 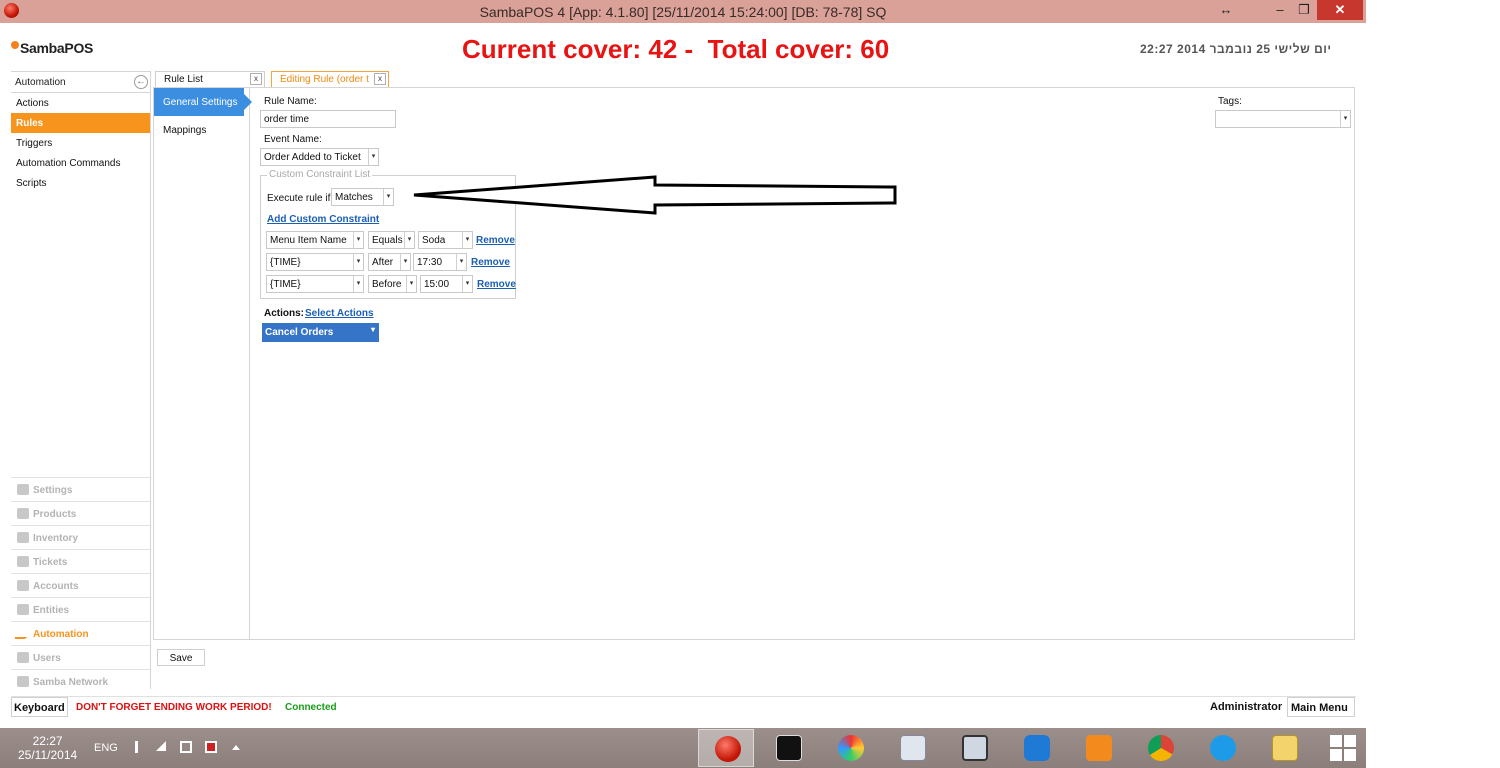 What do you see at coordinates (974, 748) in the screenshot?
I see `taskbar-remote-desktop` at bounding box center [974, 748].